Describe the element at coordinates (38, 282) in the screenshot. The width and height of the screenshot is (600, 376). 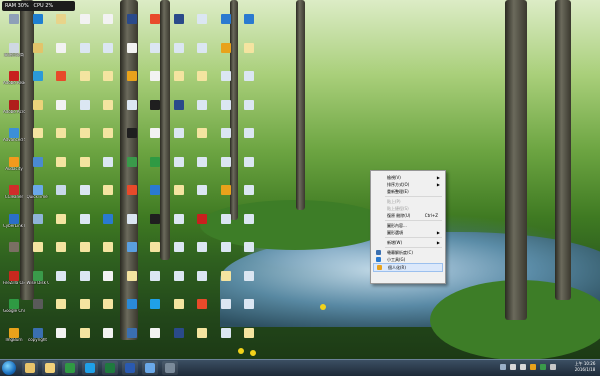
I see `desktop-icon: Wise Disk Cleaner` at that location.